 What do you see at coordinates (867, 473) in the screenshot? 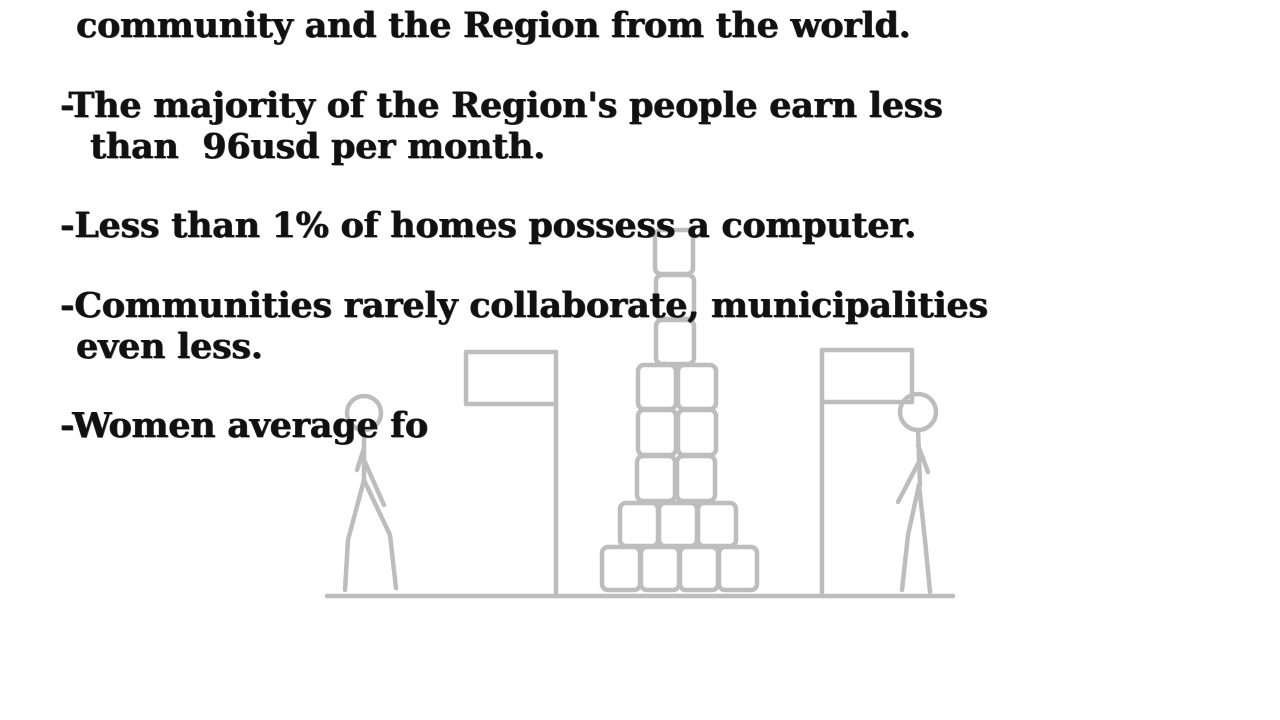
I see `right-flag-icon` at bounding box center [867, 473].